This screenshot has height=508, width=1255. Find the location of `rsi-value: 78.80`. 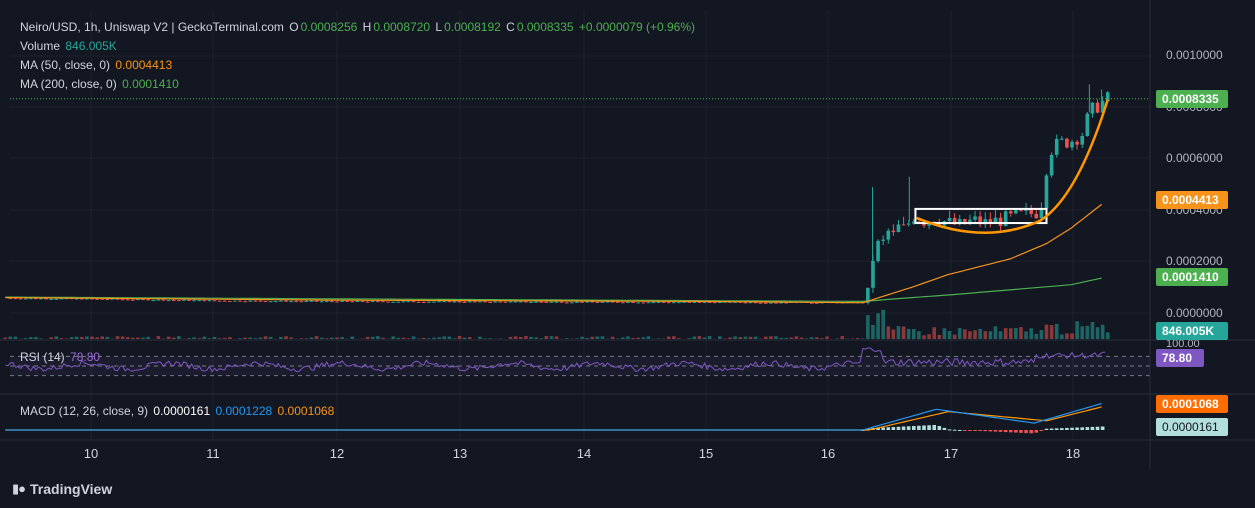

rsi-value: 78.80 is located at coordinates (85, 357).